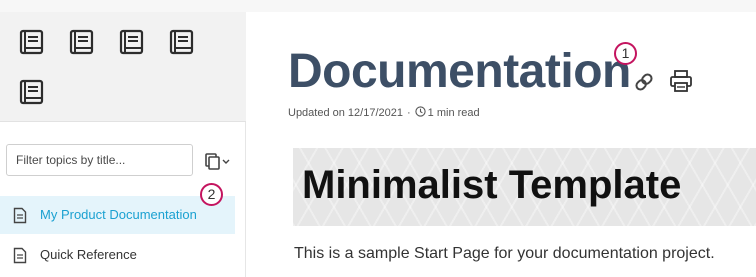 This screenshot has width=756, height=277. Describe the element at coordinates (226, 161) in the screenshot. I see `chevron-down-icon` at that location.